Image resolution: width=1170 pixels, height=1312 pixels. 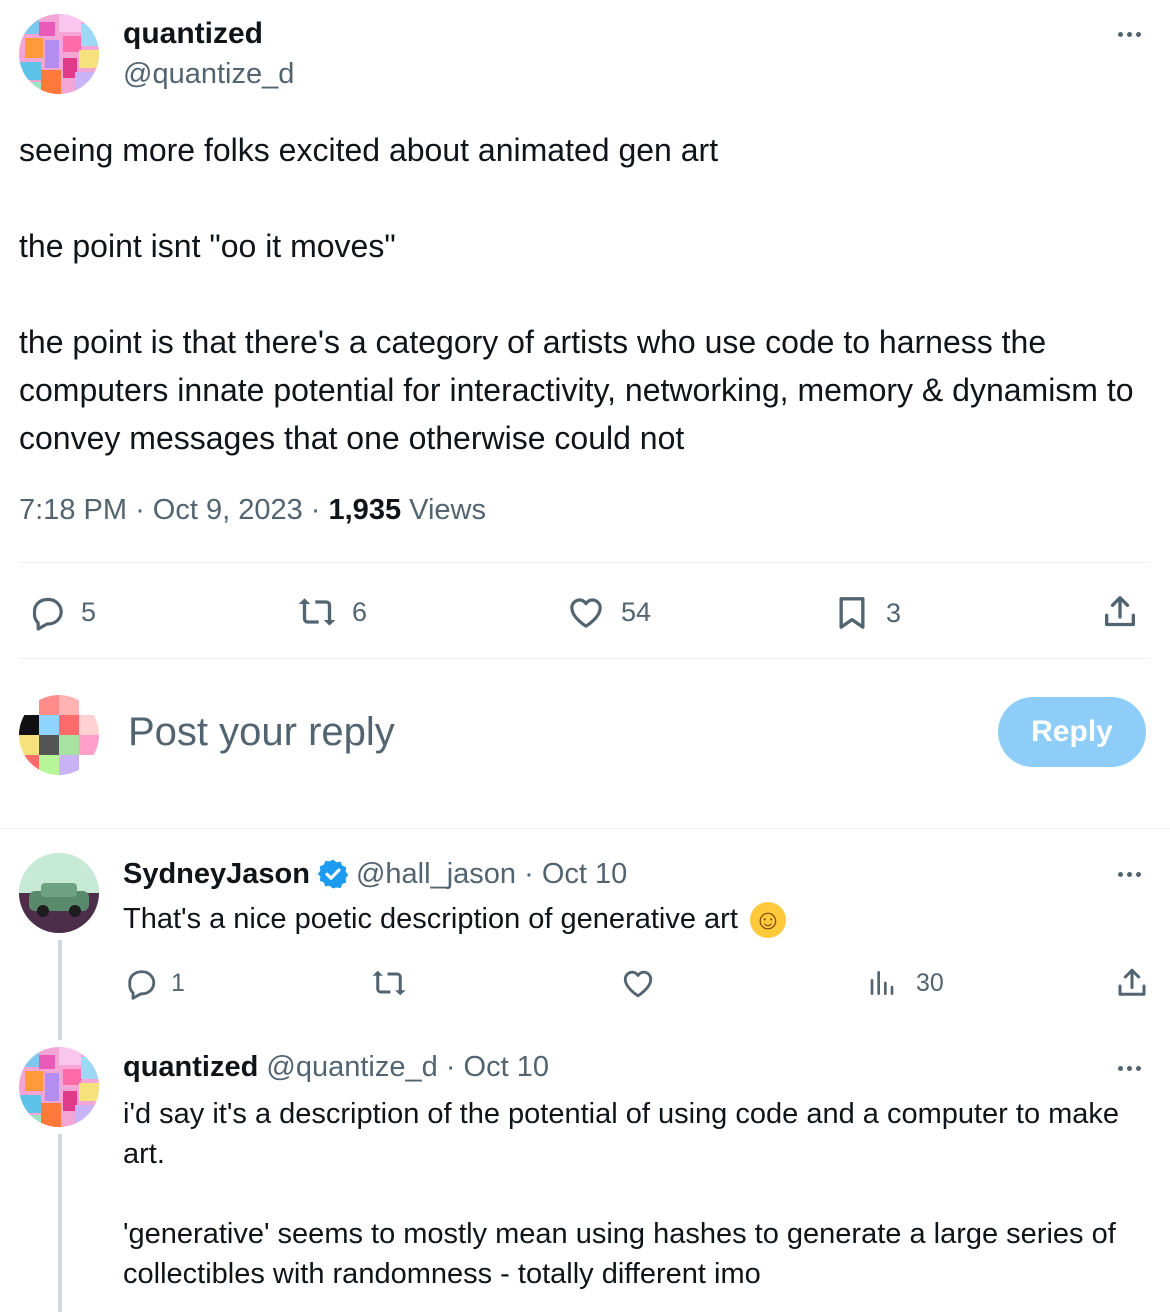 I want to click on repost-count: 6, so click(x=360, y=611).